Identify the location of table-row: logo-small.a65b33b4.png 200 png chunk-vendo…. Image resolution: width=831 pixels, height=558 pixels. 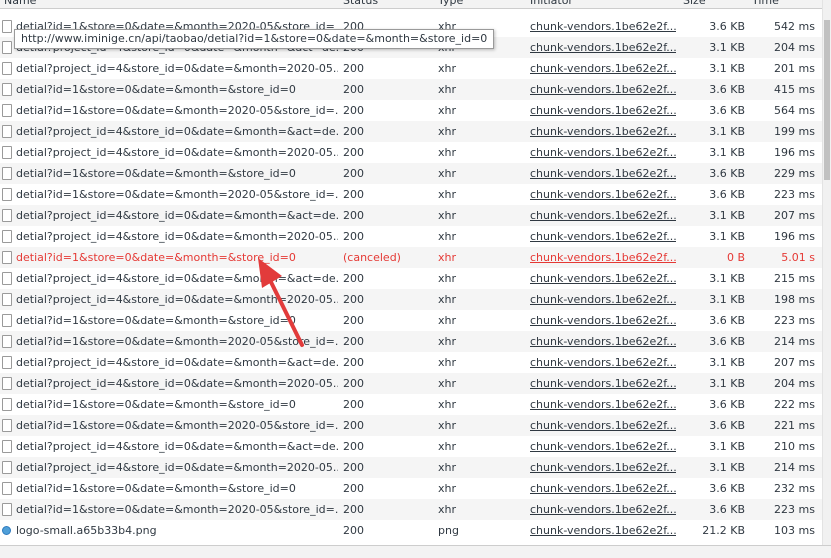
(411, 530).